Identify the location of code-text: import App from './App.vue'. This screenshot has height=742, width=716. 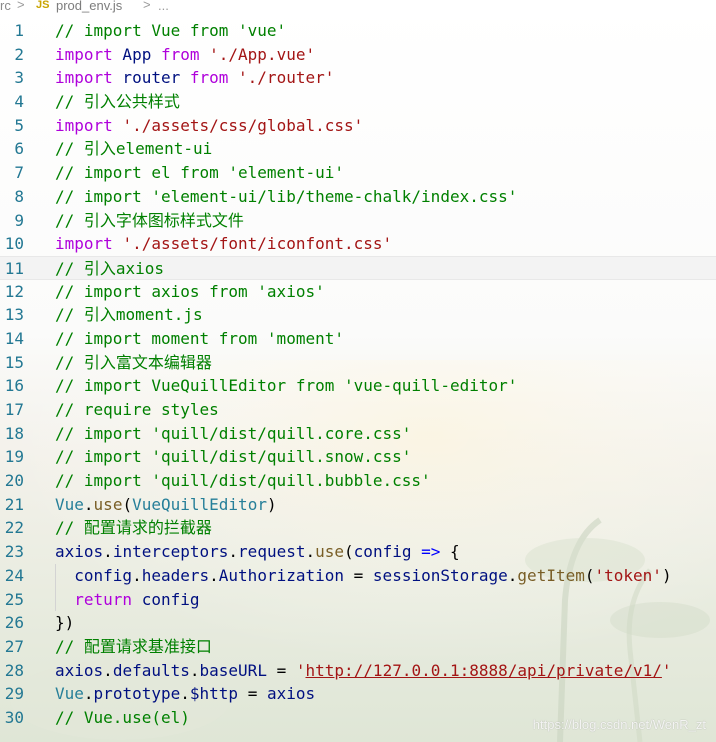
(185, 55).